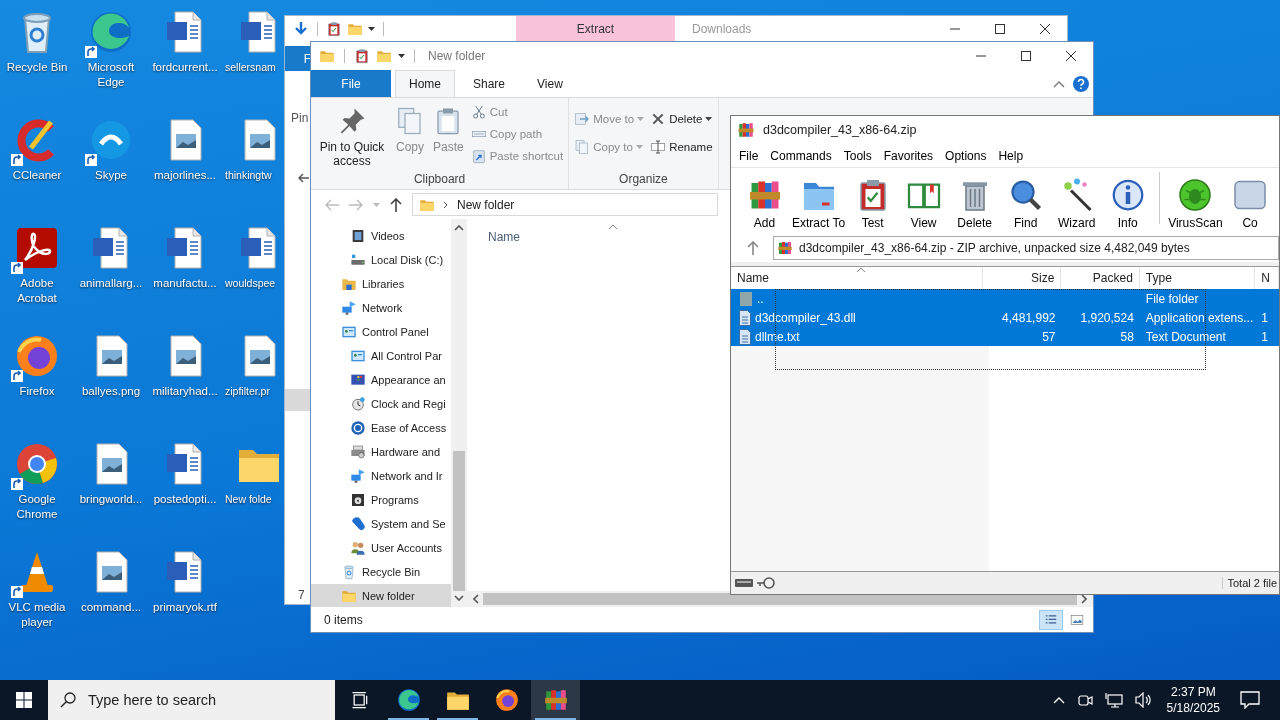 Image resolution: width=1280 pixels, height=720 pixels. What do you see at coordinates (504, 237) in the screenshot?
I see `column-header: Name` at bounding box center [504, 237].